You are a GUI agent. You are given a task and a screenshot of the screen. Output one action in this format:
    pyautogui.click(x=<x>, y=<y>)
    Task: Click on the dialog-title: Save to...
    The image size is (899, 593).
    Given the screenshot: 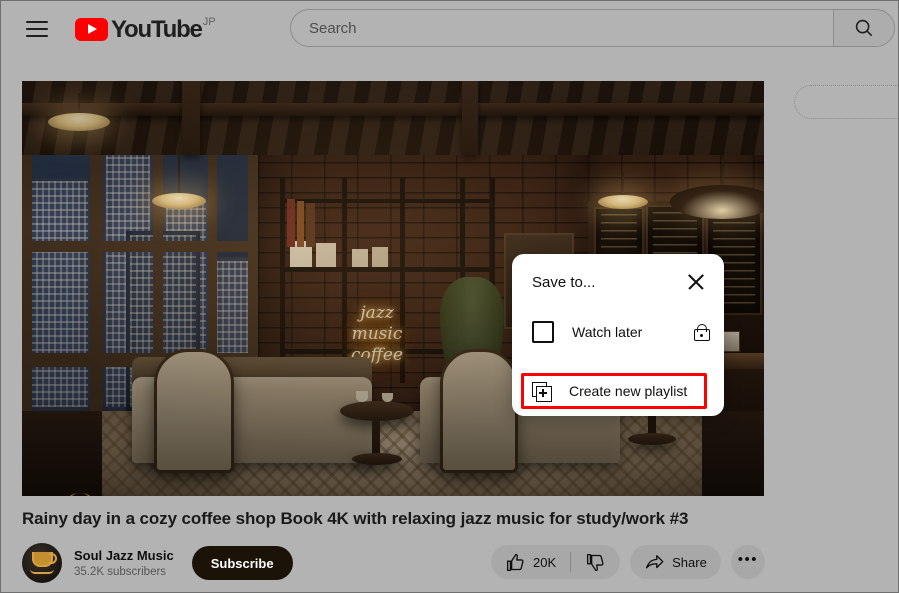 What is the action you would take?
    pyautogui.click(x=564, y=282)
    